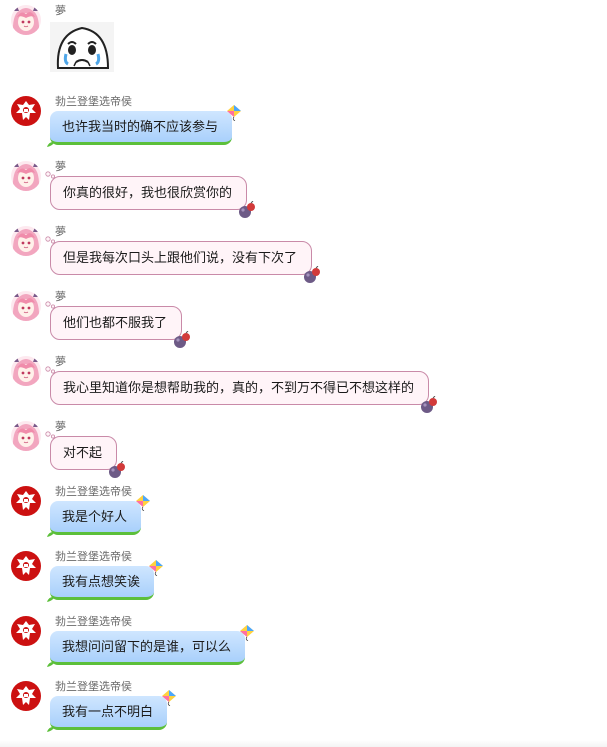 The image size is (607, 747). Describe the element at coordinates (300, 37) in the screenshot. I see `message-row: 夢` at that location.